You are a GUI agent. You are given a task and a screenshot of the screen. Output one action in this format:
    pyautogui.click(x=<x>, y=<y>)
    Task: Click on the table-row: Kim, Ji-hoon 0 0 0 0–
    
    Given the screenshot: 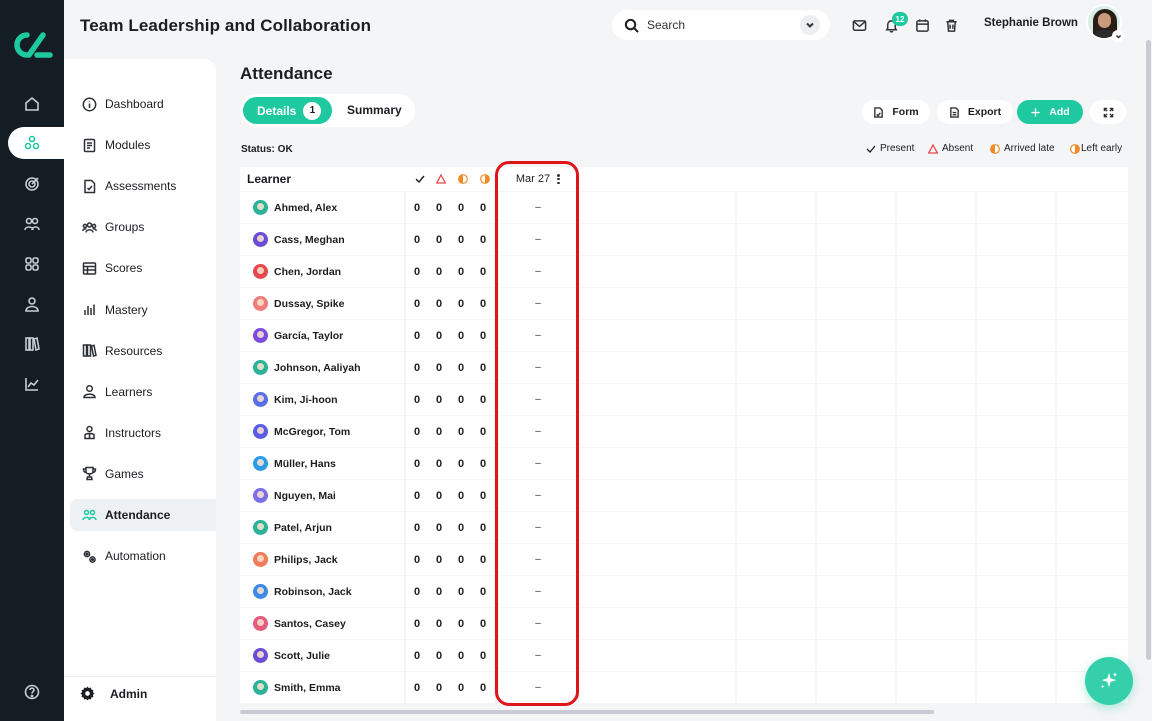 What is the action you would take?
    pyautogui.click(x=684, y=400)
    